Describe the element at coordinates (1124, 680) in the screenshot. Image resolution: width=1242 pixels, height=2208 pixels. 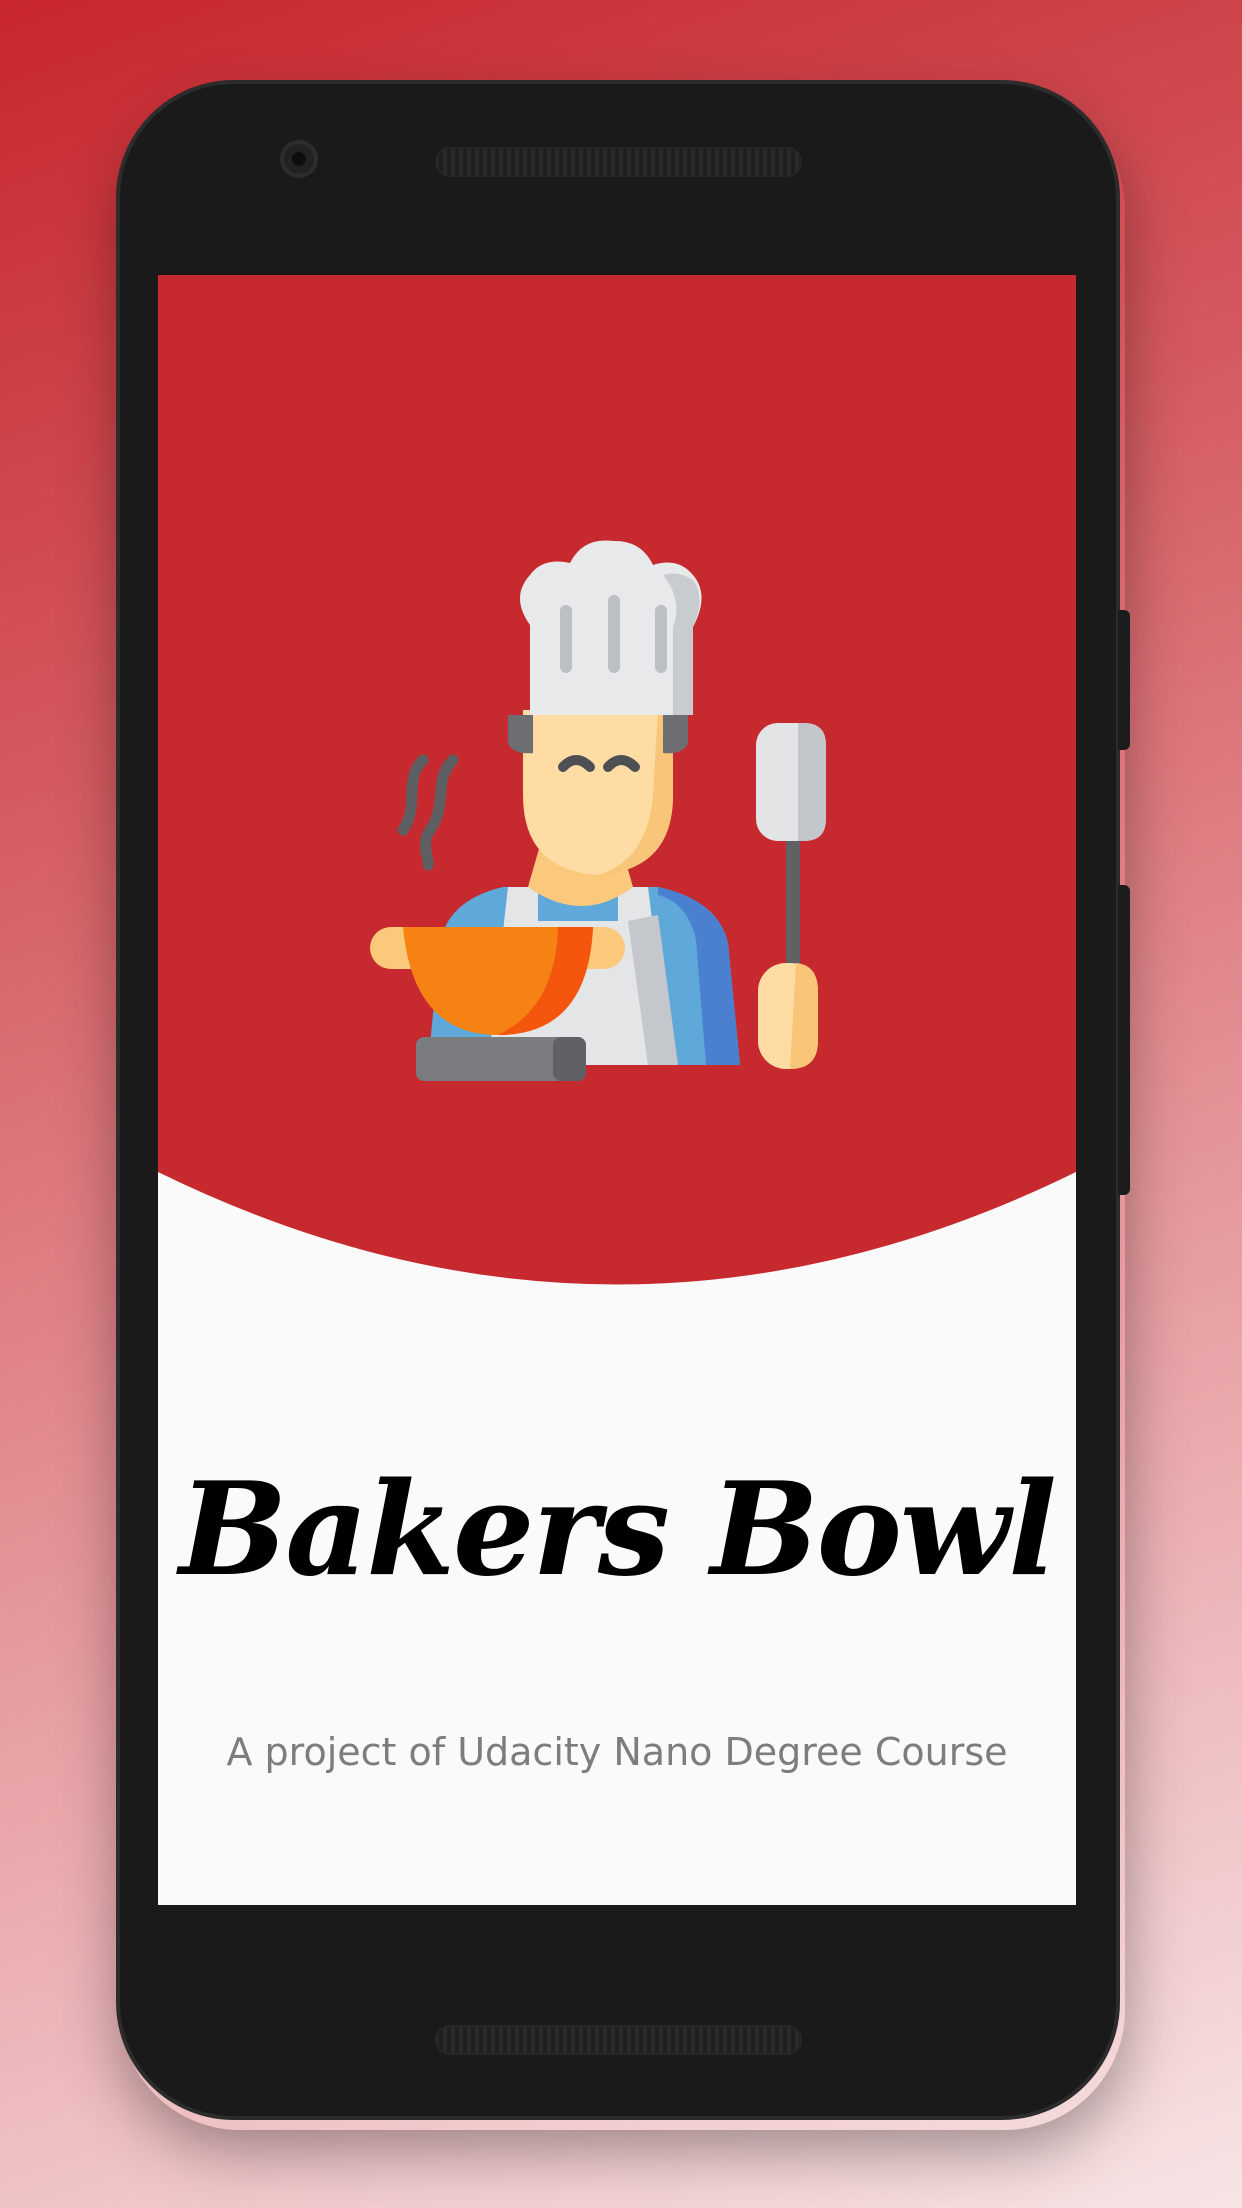
I see `volume-button` at that location.